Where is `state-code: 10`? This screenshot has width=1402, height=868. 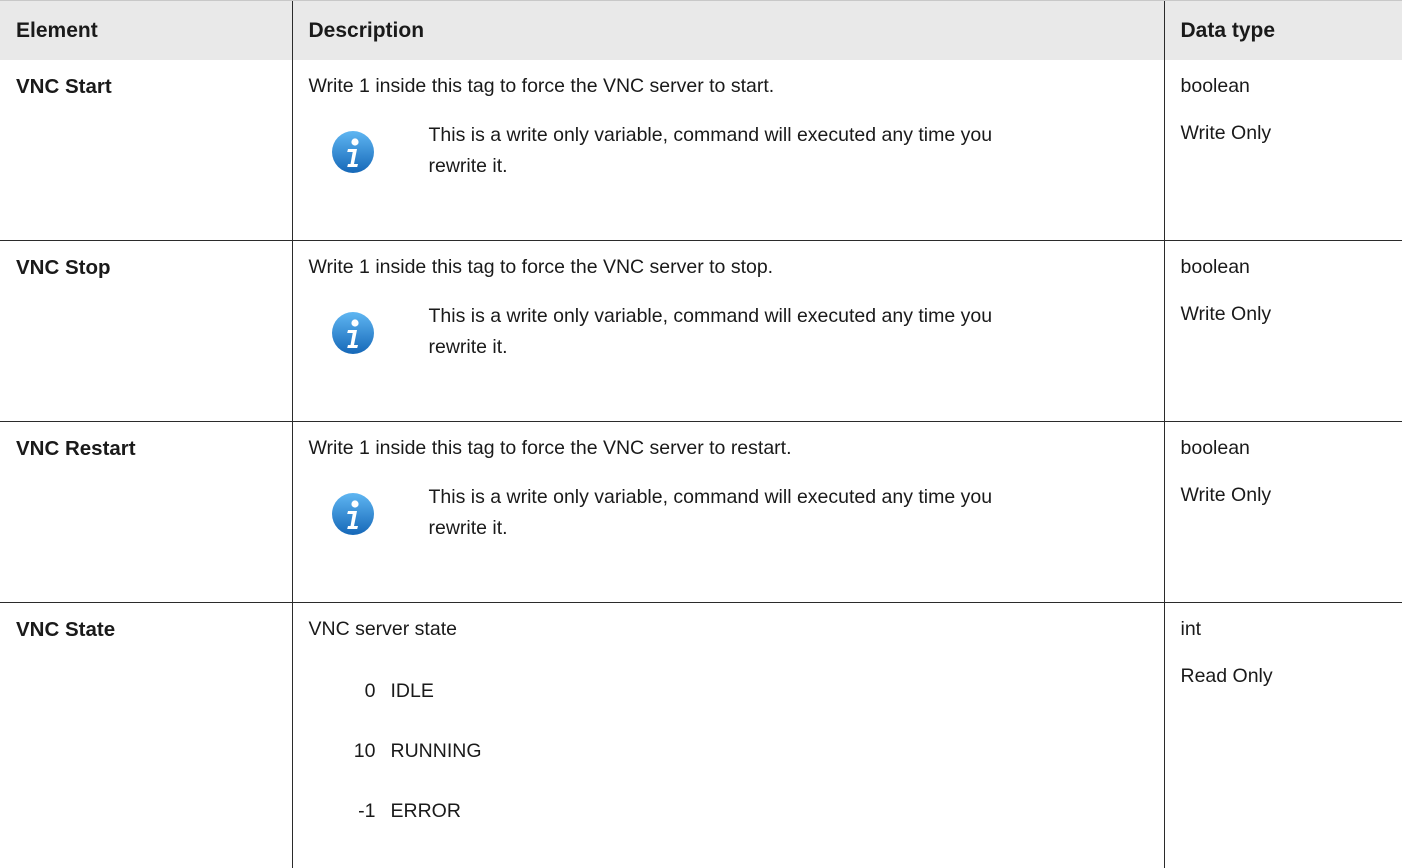
state-code: 10 is located at coordinates (342, 751).